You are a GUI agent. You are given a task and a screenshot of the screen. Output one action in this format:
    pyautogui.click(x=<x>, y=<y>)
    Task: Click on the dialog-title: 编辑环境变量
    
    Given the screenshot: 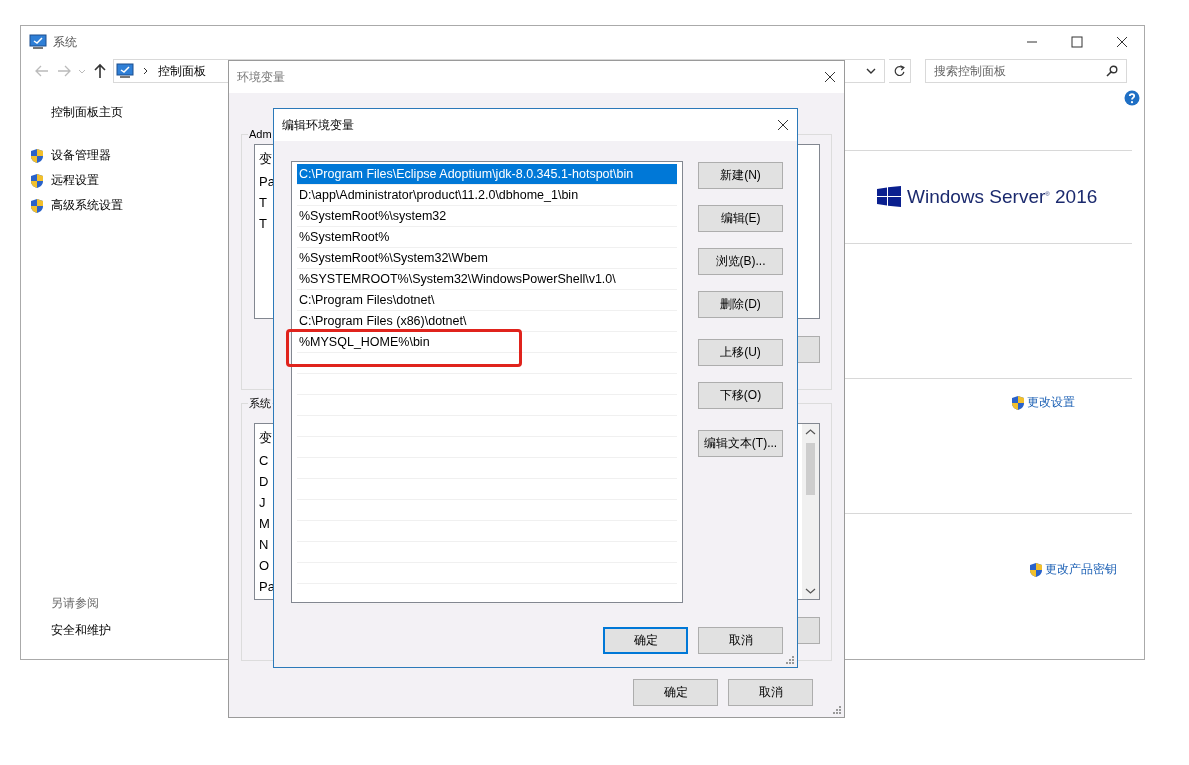 What is the action you would take?
    pyautogui.click(x=318, y=125)
    